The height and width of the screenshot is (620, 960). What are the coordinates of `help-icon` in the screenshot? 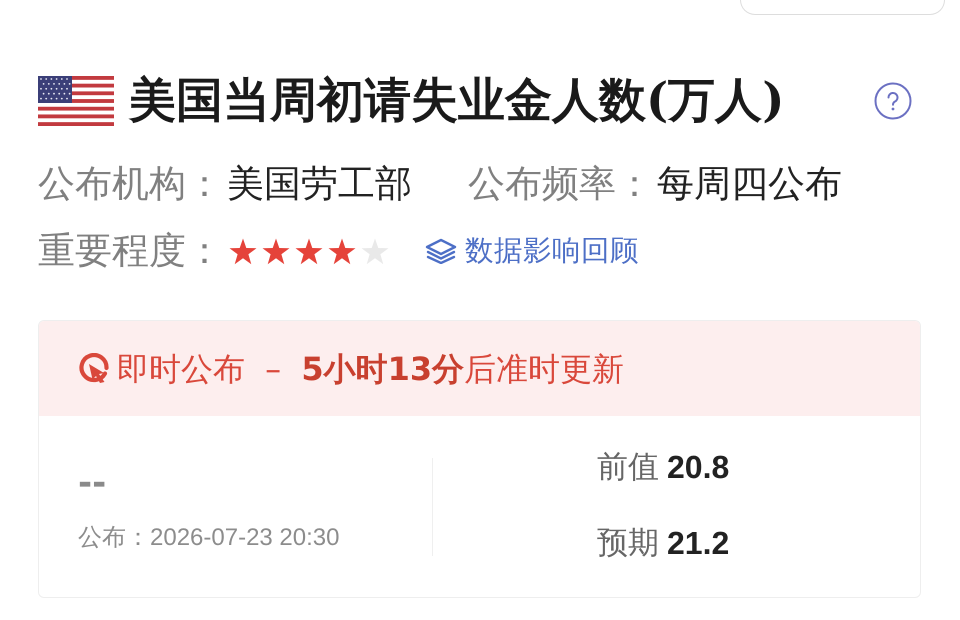 It's located at (893, 101).